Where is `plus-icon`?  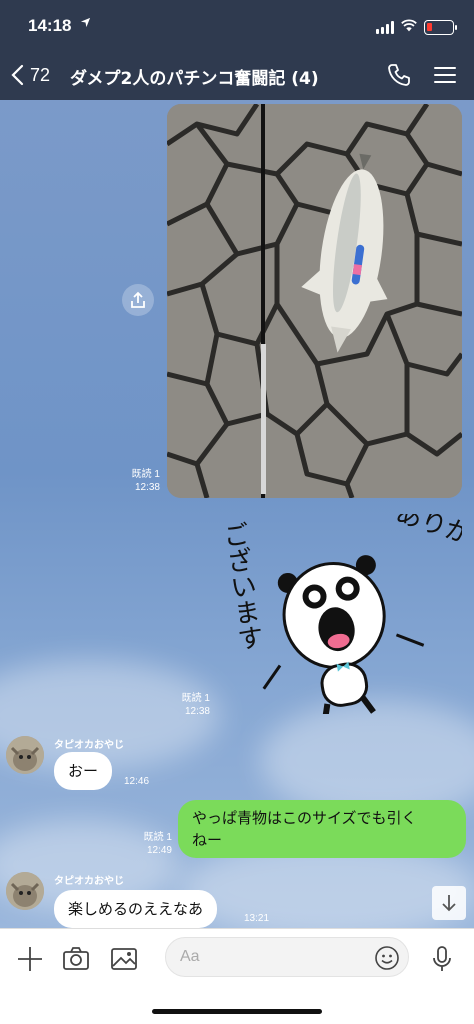 plus-icon is located at coordinates (30, 959).